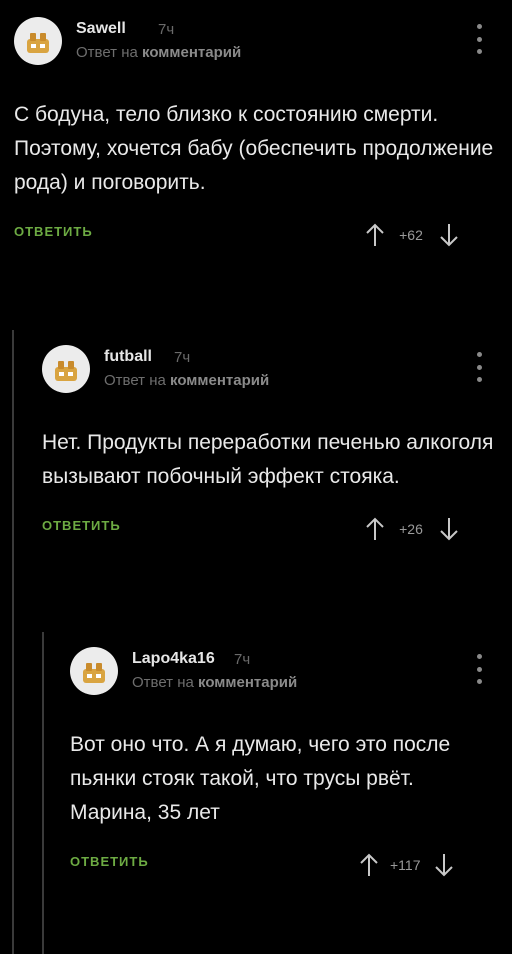  Describe the element at coordinates (256, 40) in the screenshot. I see `comment-header: Sawell 7ч Ответ на комментарий` at that location.